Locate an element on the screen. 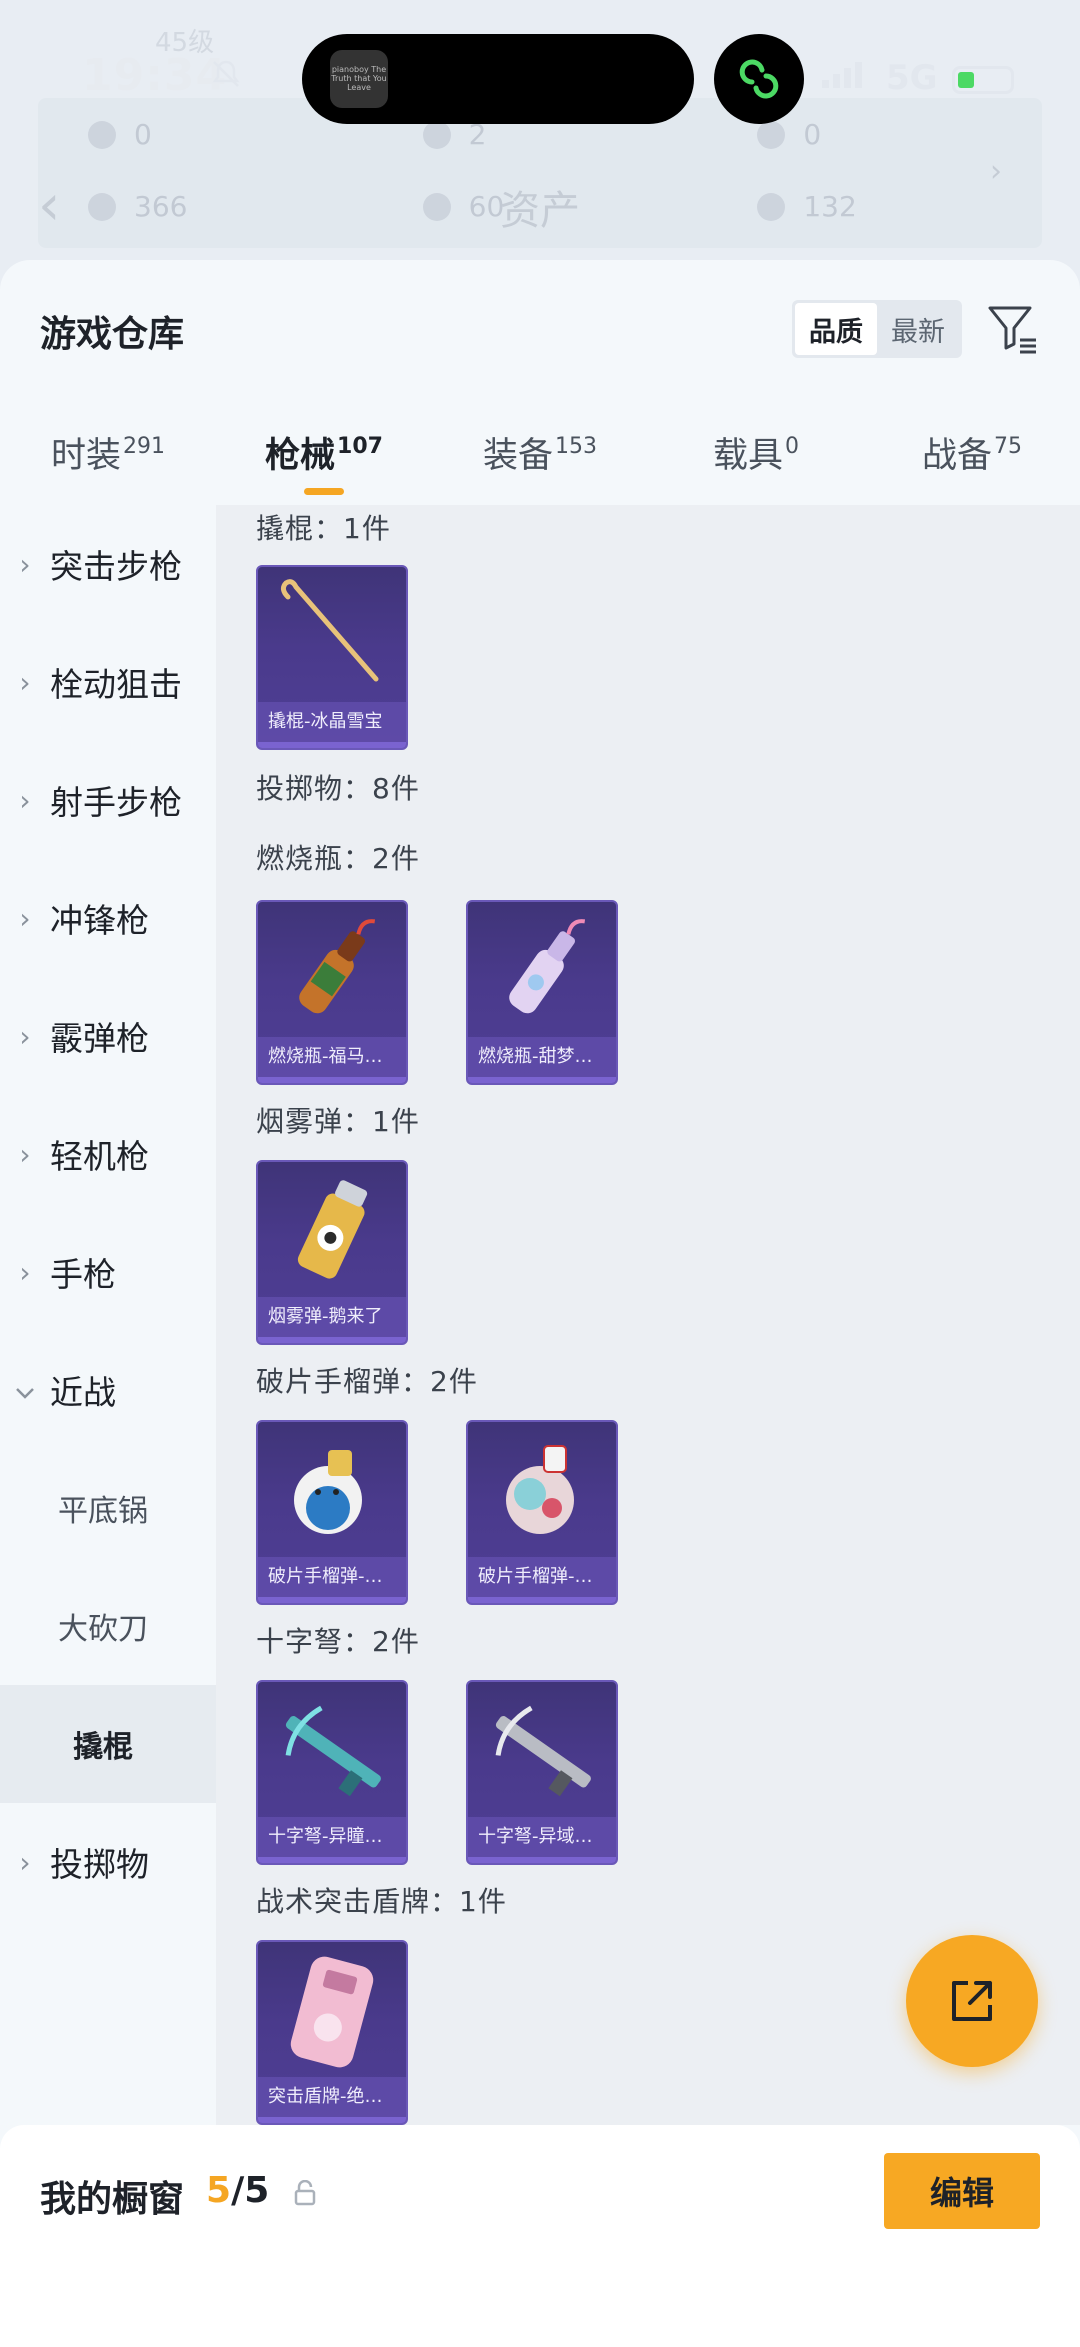  sidebar-subitem-crowbar: 撬棍 is located at coordinates (108, 1744).